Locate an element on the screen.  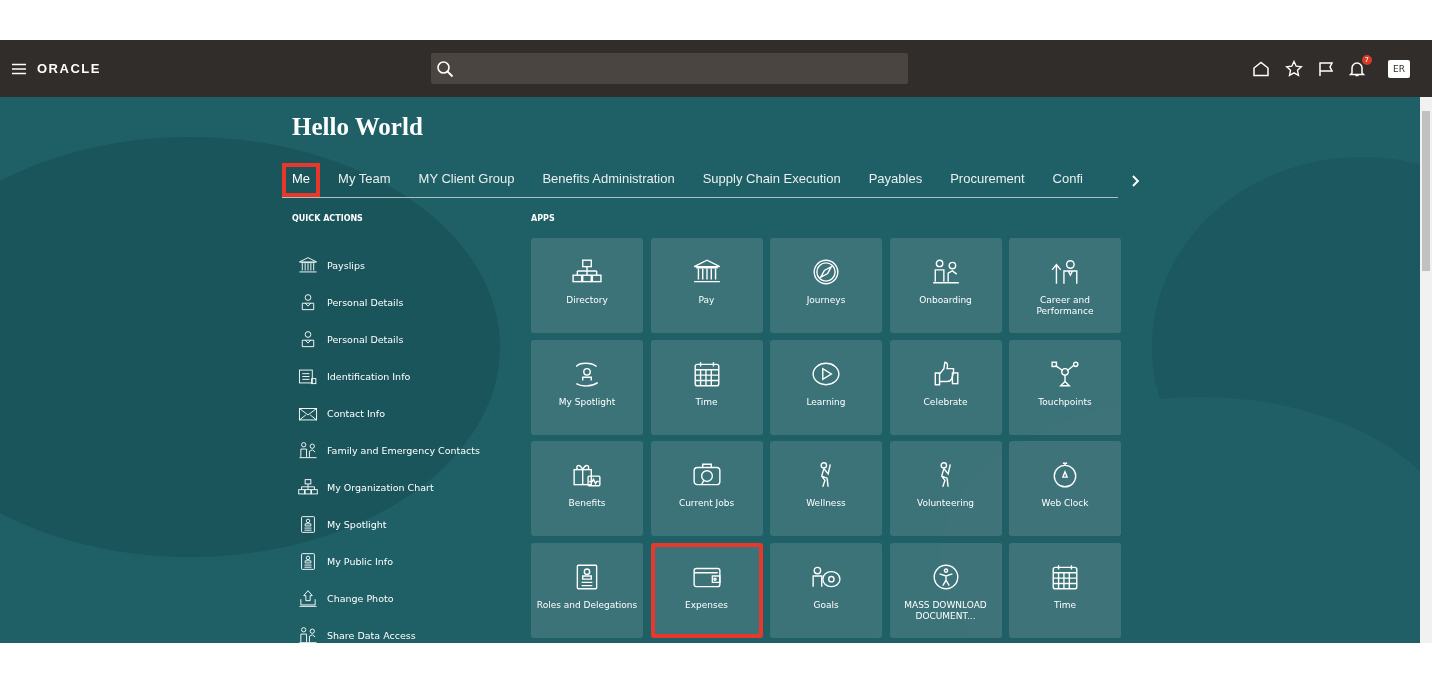
quick-action-link: Change Photo is located at coordinates (411, 598).